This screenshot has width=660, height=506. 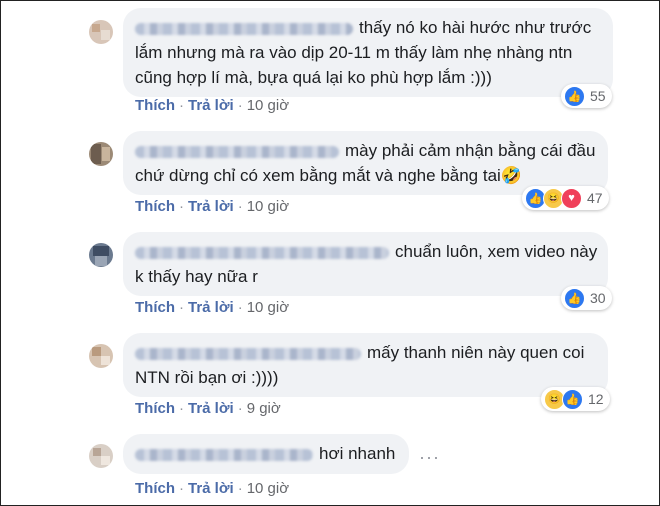 What do you see at coordinates (429, 457) in the screenshot?
I see `more-options-icon: ···` at bounding box center [429, 457].